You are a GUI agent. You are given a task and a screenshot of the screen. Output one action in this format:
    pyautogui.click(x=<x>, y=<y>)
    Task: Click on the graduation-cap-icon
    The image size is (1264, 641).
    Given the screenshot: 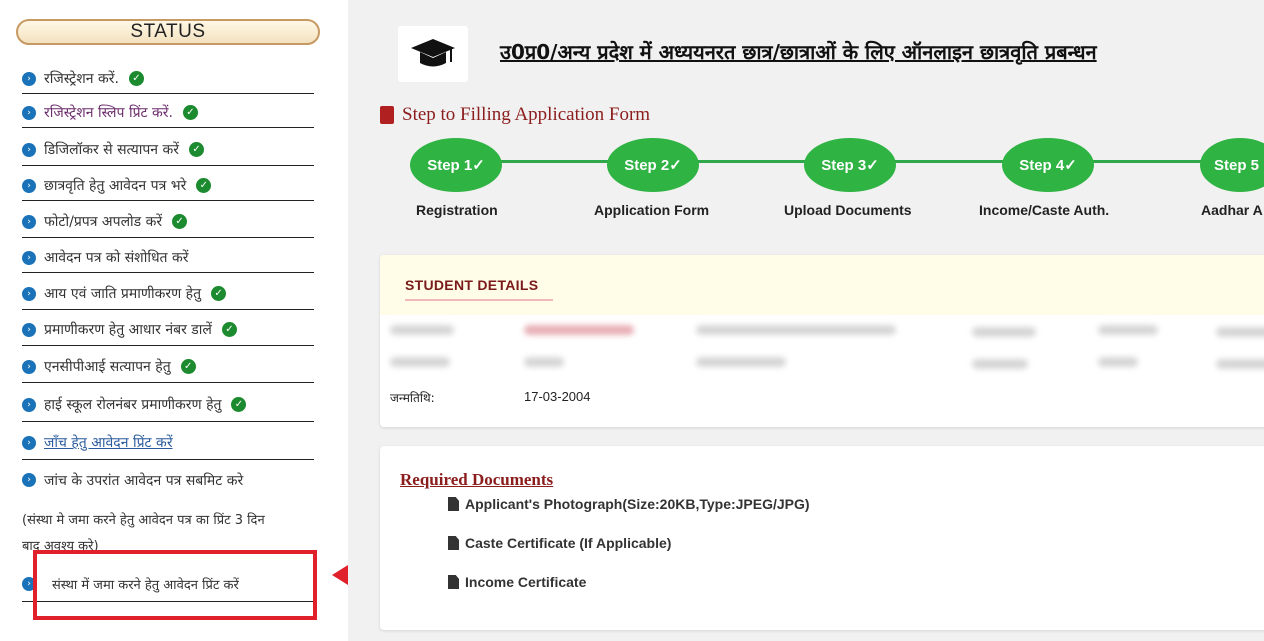 What is the action you would take?
    pyautogui.click(x=433, y=53)
    